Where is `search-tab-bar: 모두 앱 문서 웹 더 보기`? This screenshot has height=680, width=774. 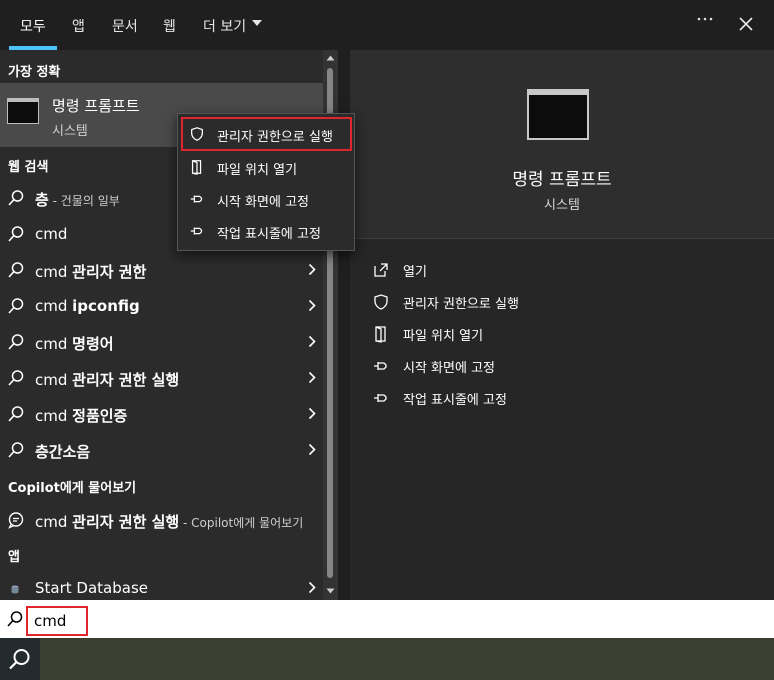
search-tab-bar: 모두 앱 문서 웹 더 보기 is located at coordinates (387, 25).